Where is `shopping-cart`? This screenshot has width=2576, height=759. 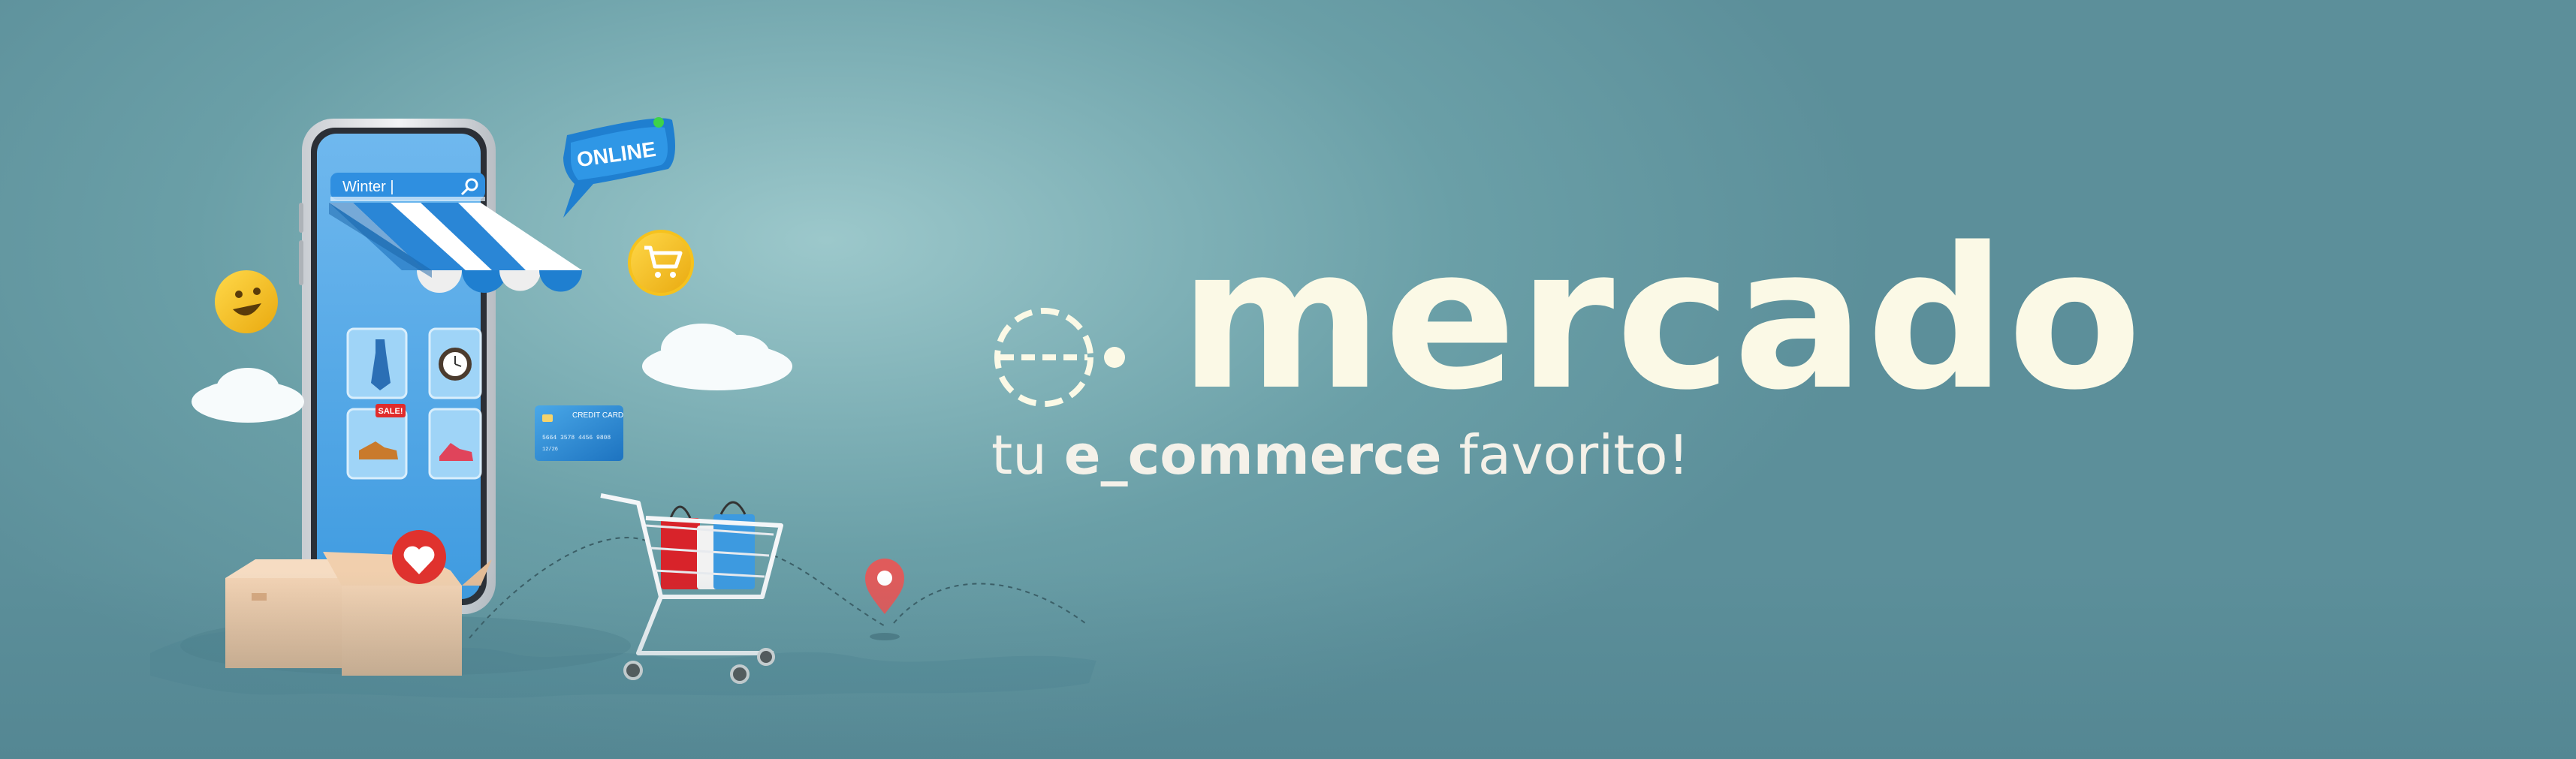
shopping-cart is located at coordinates (691, 589).